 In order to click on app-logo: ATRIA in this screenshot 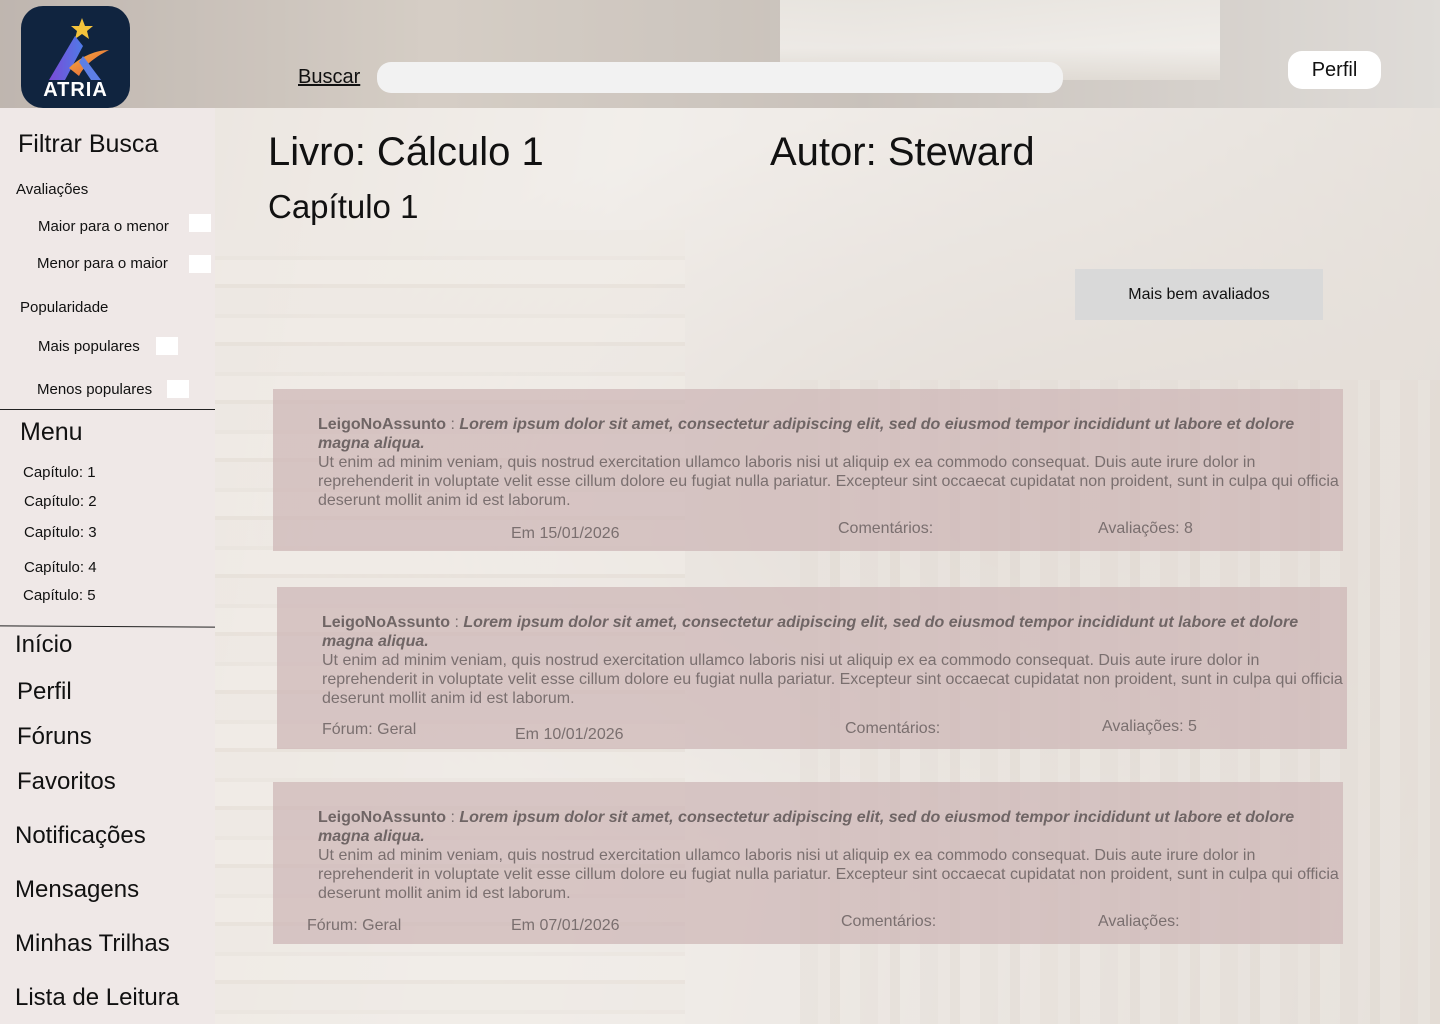, I will do `click(75, 57)`.